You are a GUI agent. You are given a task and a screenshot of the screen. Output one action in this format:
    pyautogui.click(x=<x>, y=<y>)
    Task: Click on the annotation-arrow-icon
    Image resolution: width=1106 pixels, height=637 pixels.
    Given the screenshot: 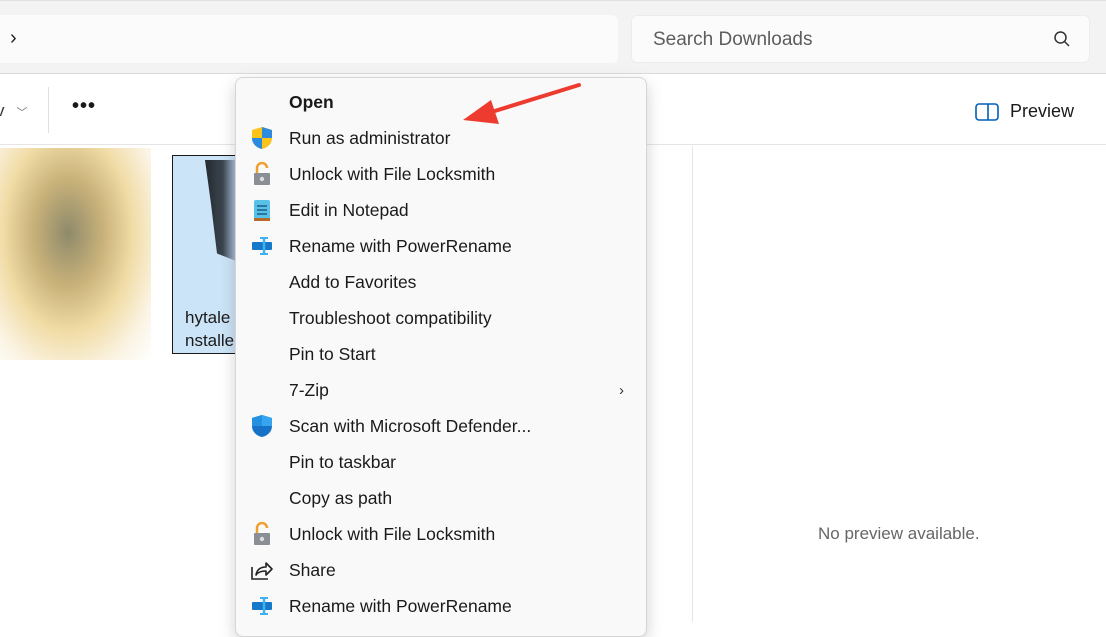 What is the action you would take?
    pyautogui.click(x=522, y=103)
    